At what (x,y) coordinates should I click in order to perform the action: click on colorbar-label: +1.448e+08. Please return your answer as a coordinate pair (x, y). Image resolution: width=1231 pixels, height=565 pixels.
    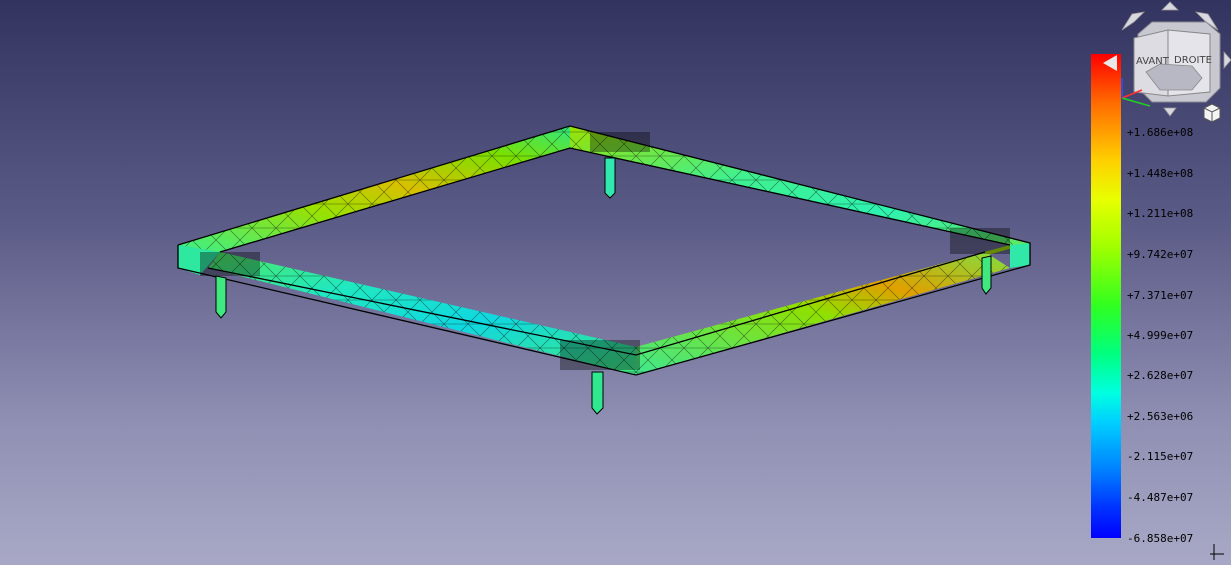
    Looking at the image, I should click on (1160, 173).